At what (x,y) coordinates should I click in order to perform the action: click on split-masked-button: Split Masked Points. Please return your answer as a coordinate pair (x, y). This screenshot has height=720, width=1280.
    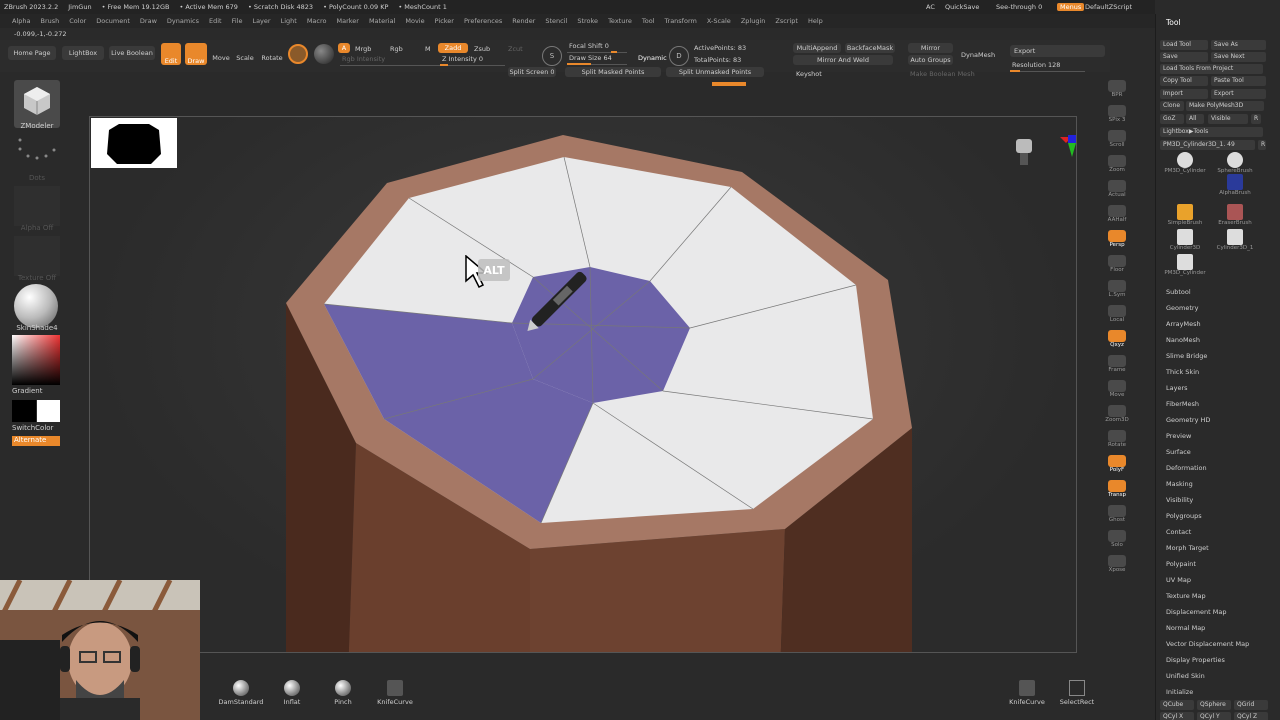
    Looking at the image, I should click on (613, 72).